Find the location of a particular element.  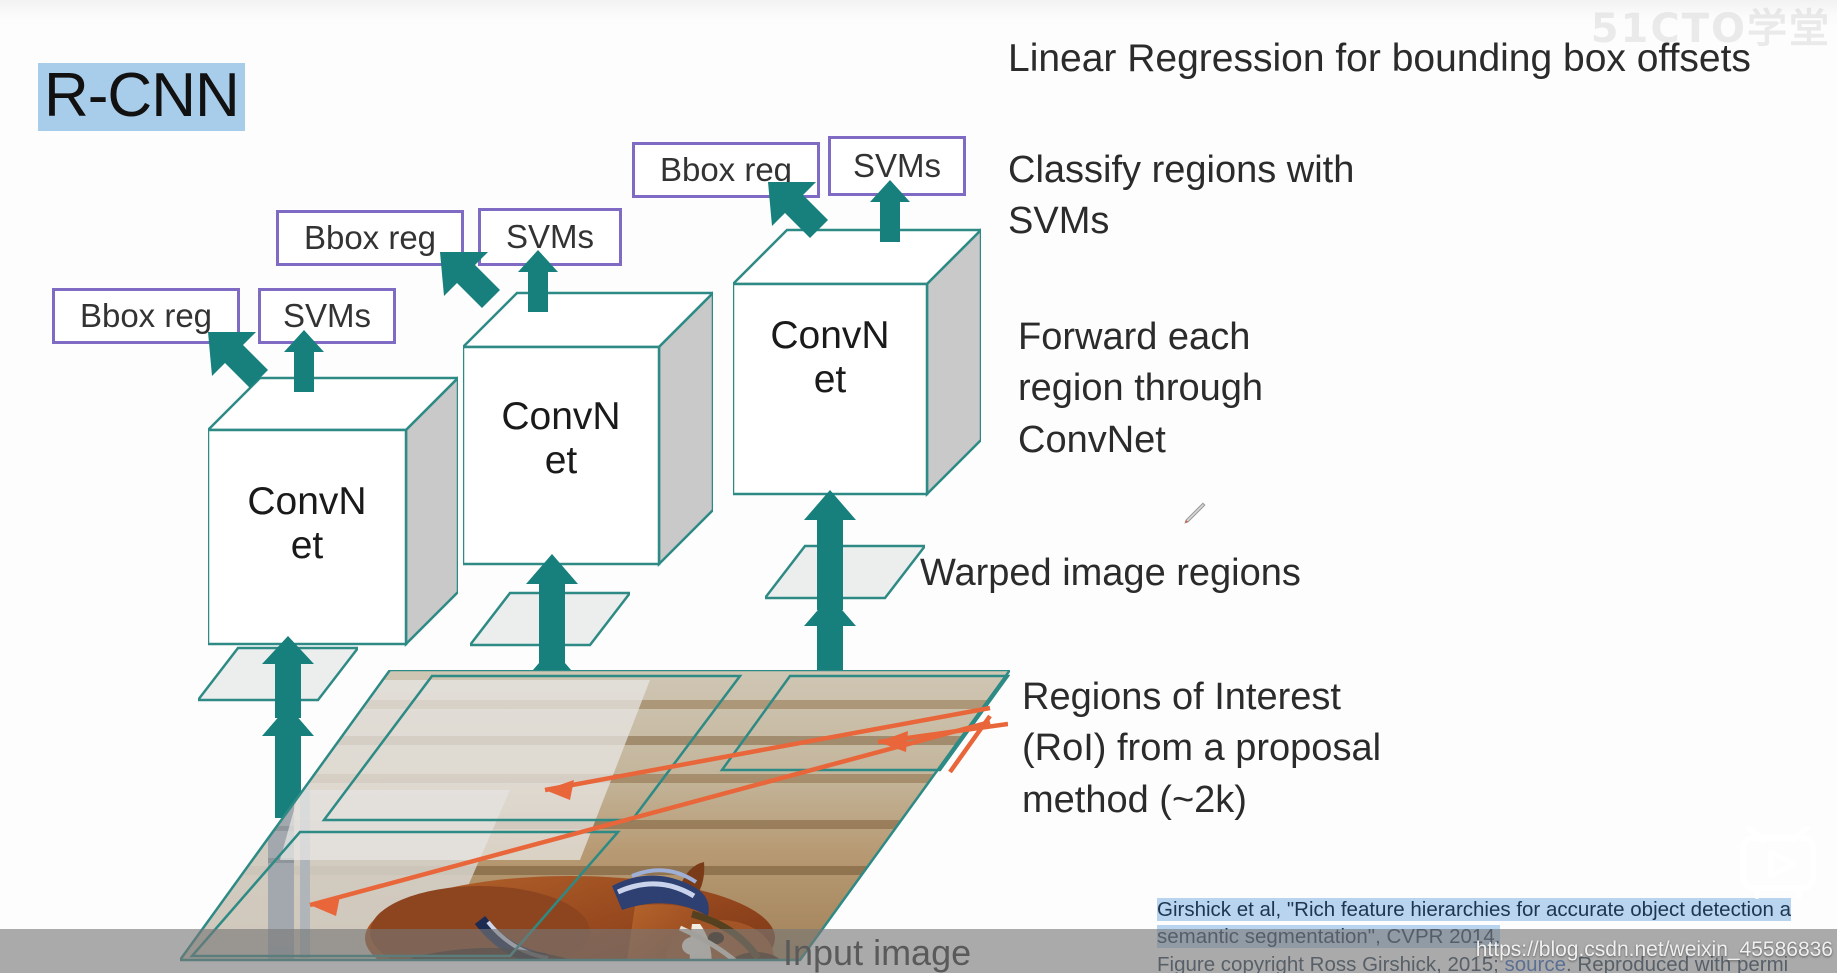

convnet-label-1: ConvNet is located at coordinates (307, 523).